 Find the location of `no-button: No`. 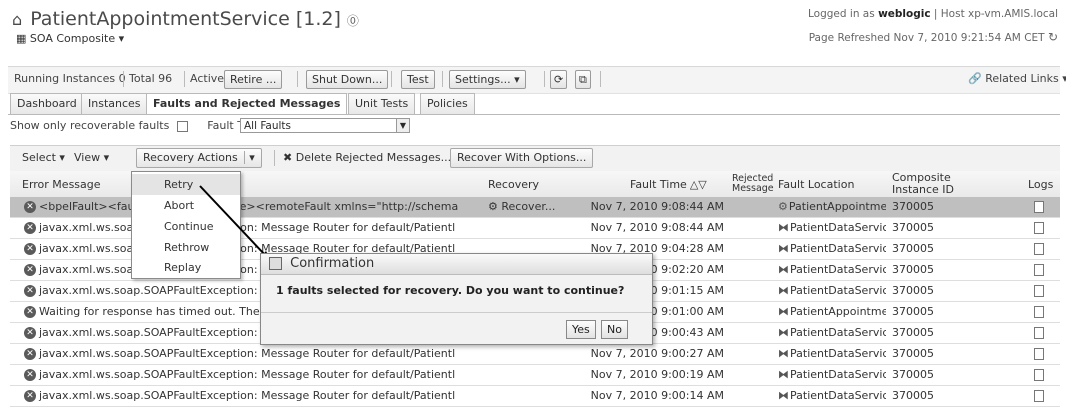

no-button: No is located at coordinates (614, 329).